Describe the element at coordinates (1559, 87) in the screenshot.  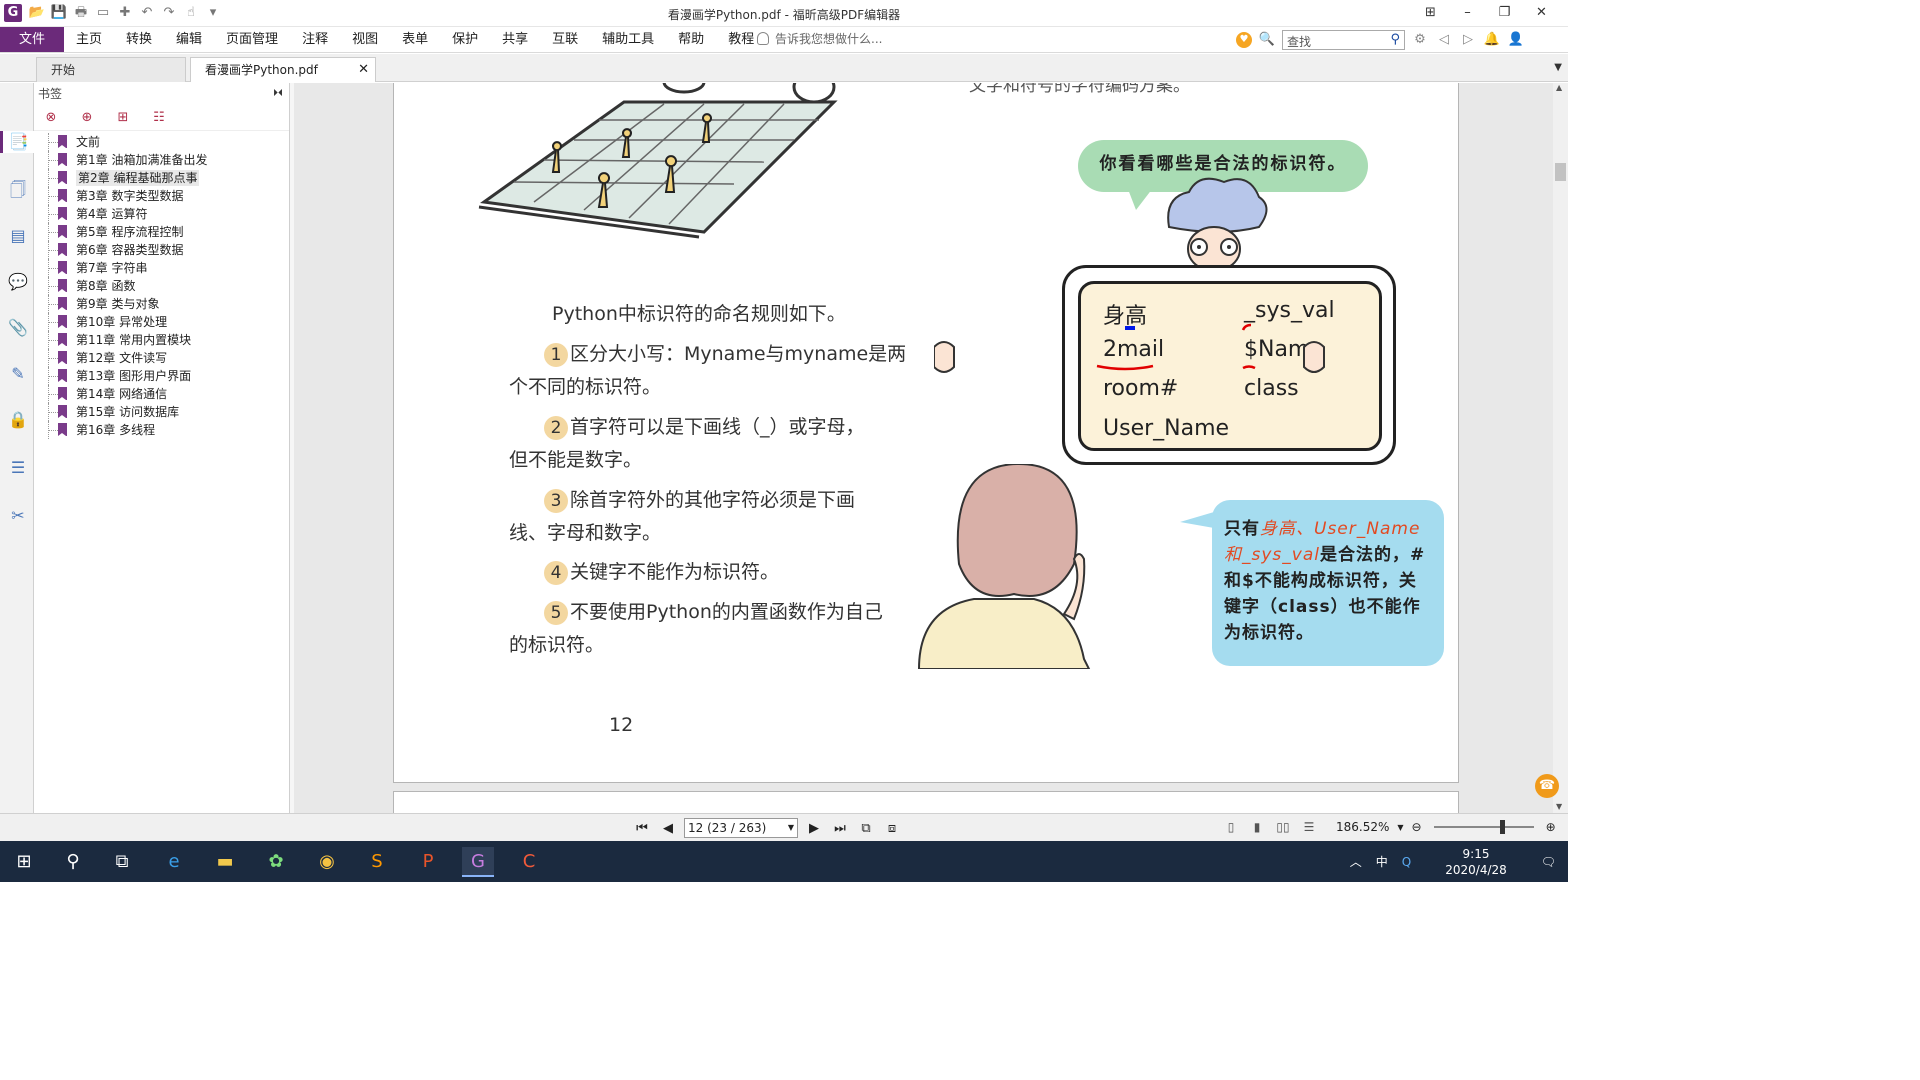
I see `scroll-up-icon: ▲` at that location.